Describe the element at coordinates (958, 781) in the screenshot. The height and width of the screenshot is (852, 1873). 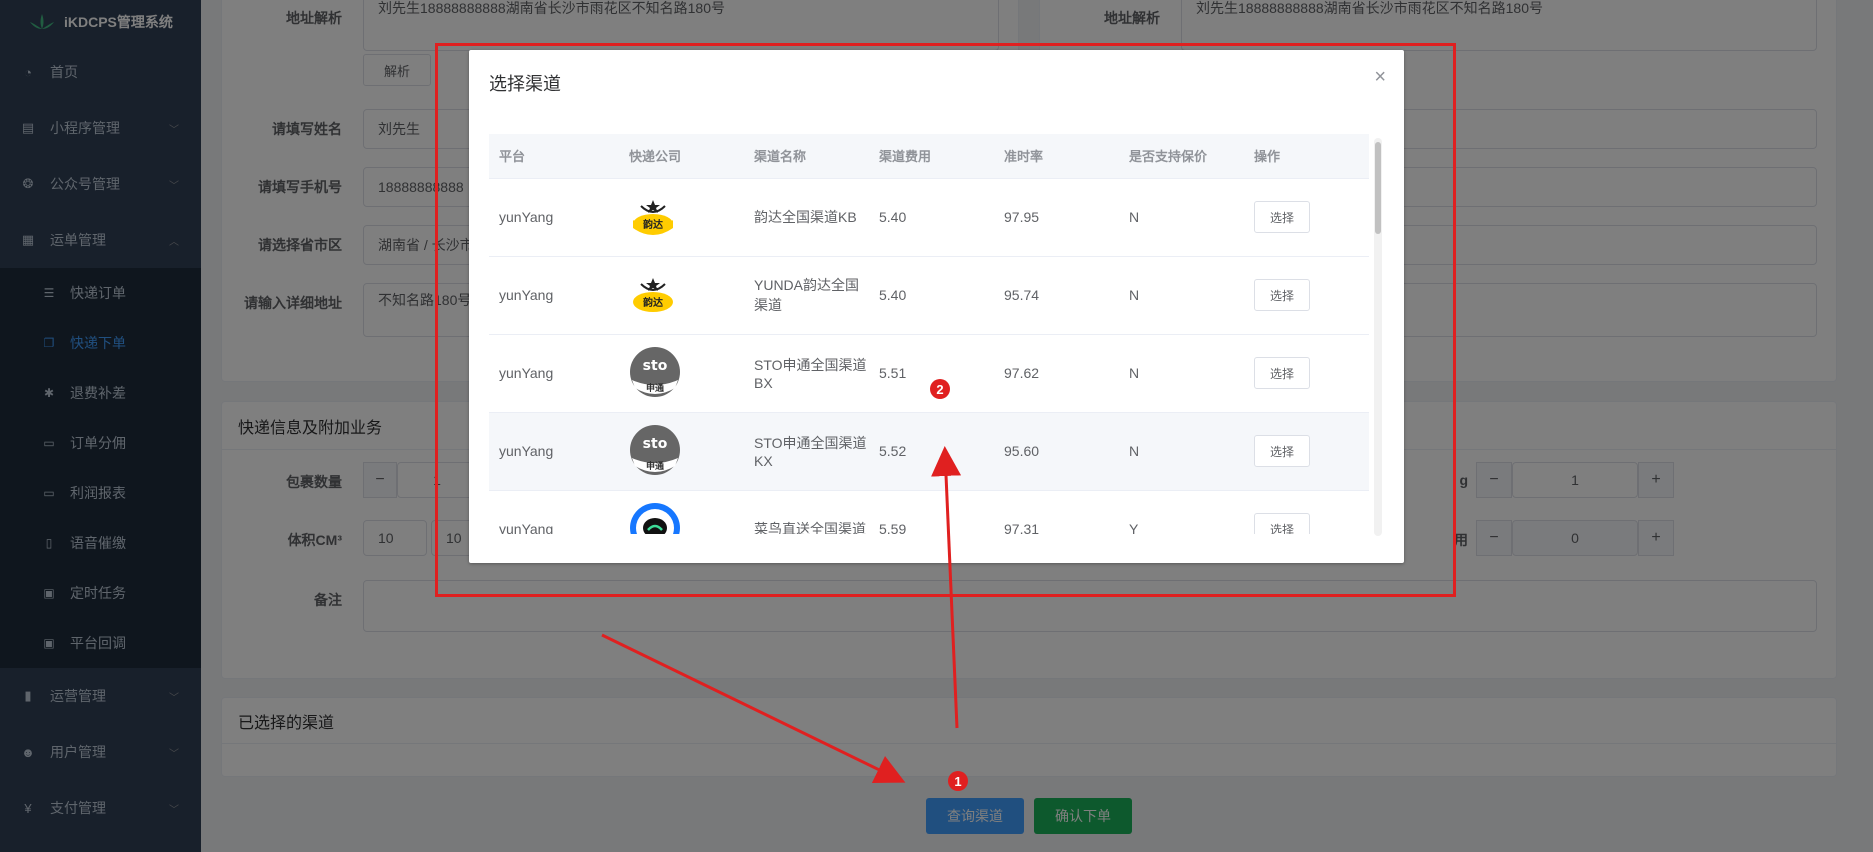
I see `step-badge-1: 1` at that location.